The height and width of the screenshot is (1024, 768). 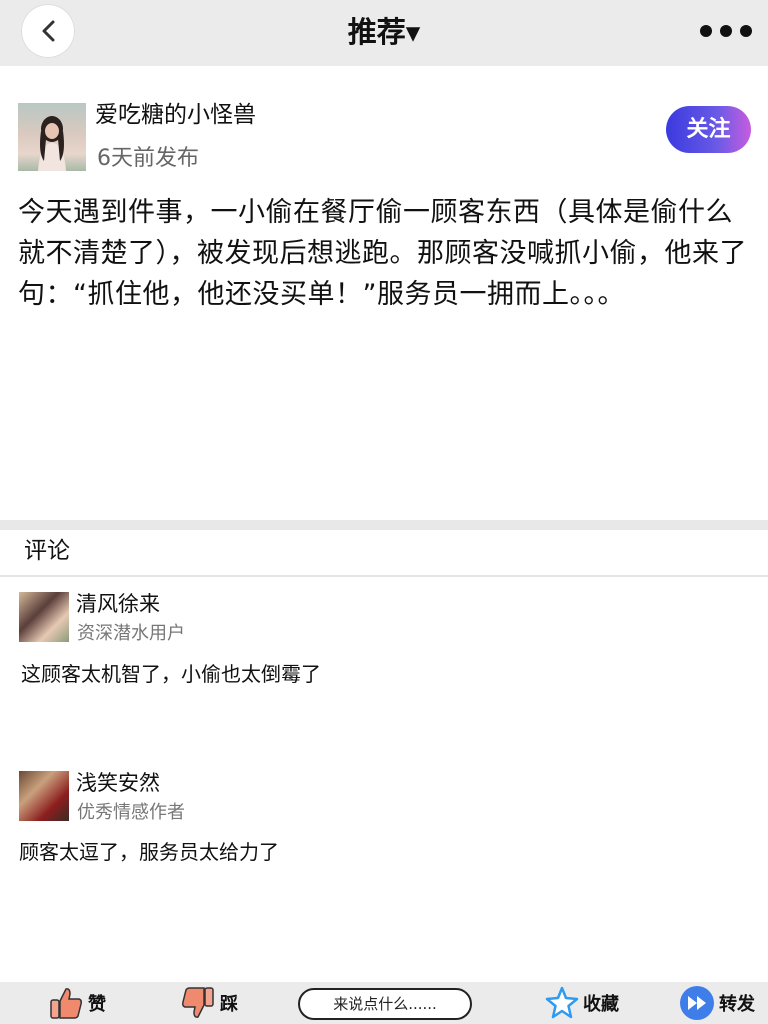 I want to click on dislike-label: 踩, so click(x=229, y=1004).